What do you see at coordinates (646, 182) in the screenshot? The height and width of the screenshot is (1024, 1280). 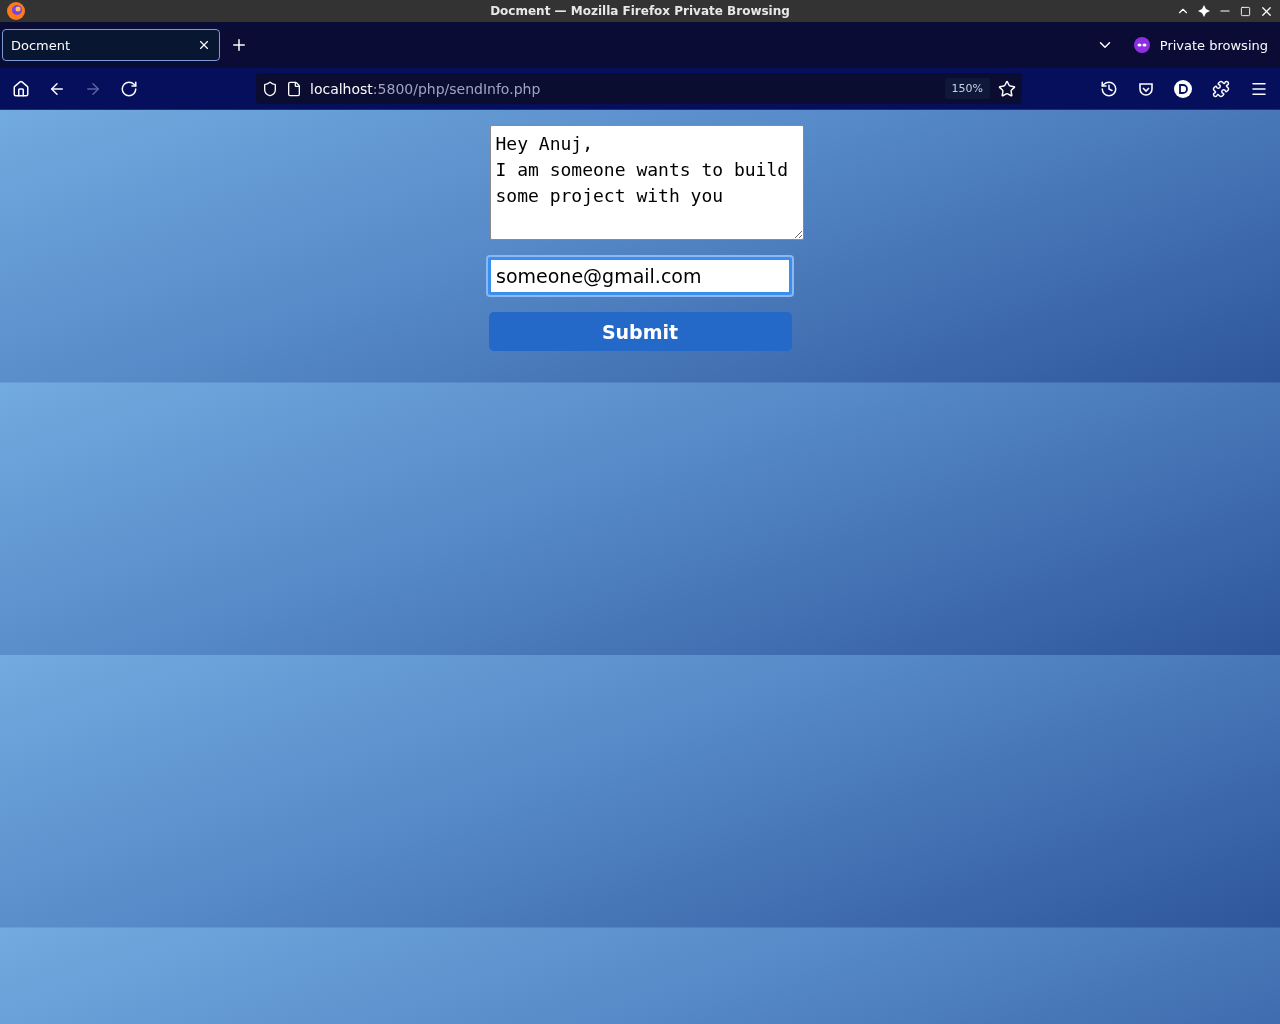 I see `message-textarea: Hey Anuj, I am someone wants to build some project with you` at bounding box center [646, 182].